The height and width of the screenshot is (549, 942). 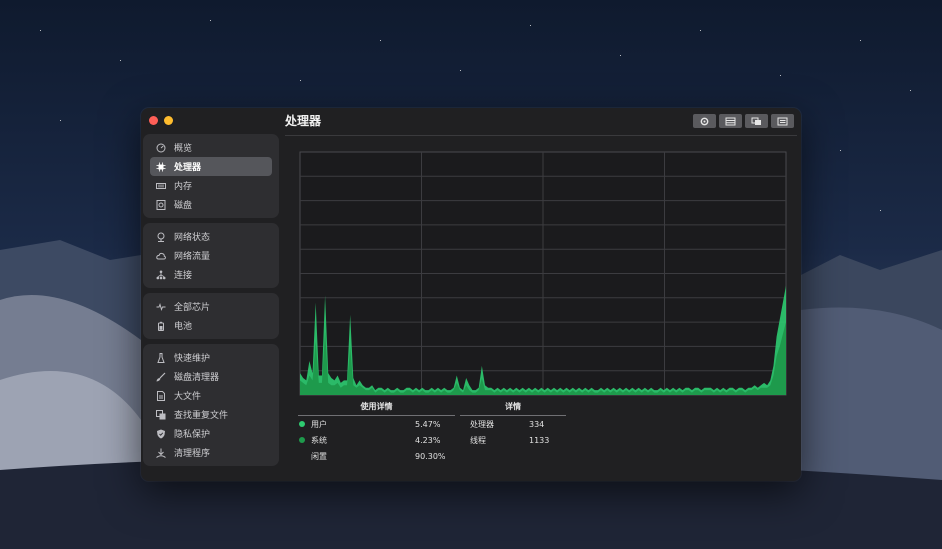 What do you see at coordinates (211, 395) in the screenshot?
I see `sidebar-item: 大文件` at bounding box center [211, 395].